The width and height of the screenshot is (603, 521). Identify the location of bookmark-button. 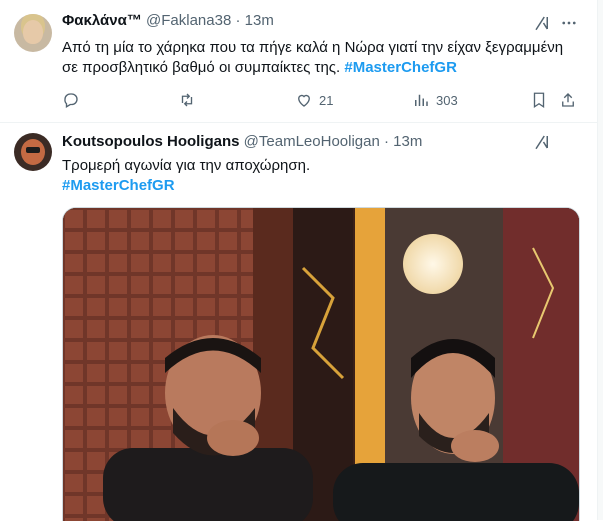
(539, 100).